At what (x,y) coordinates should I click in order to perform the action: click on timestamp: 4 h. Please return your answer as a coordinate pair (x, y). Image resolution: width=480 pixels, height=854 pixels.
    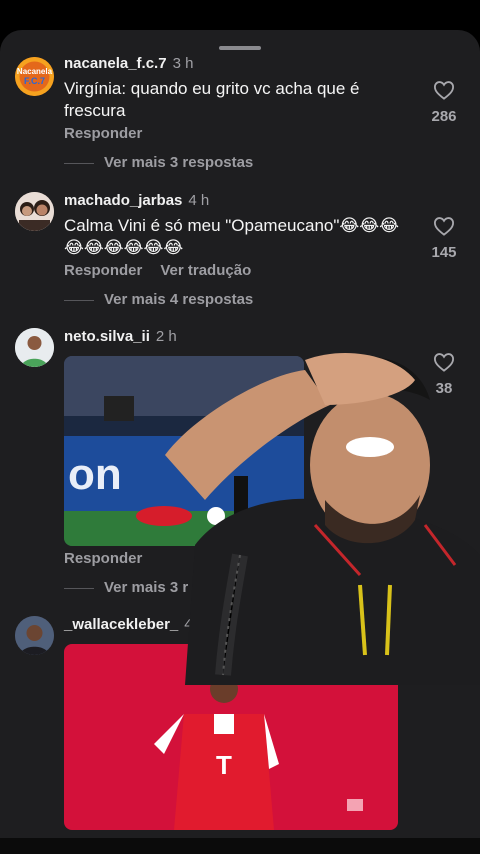
    Looking at the image, I should click on (199, 200).